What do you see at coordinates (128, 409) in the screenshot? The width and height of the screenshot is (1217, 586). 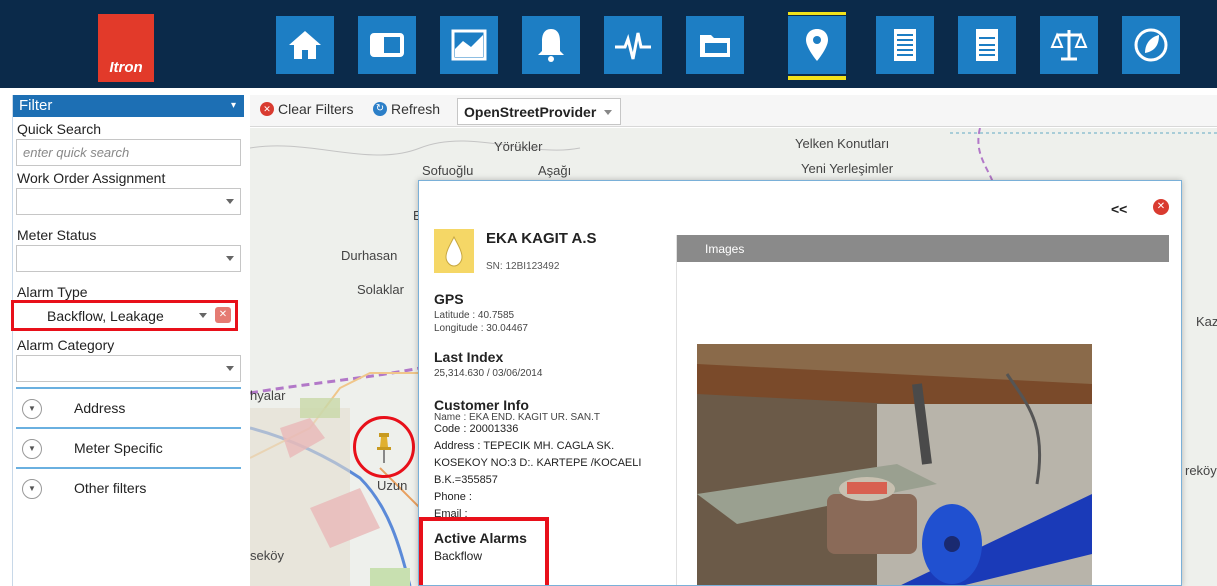 I see `section-address: ▼ Address` at bounding box center [128, 409].